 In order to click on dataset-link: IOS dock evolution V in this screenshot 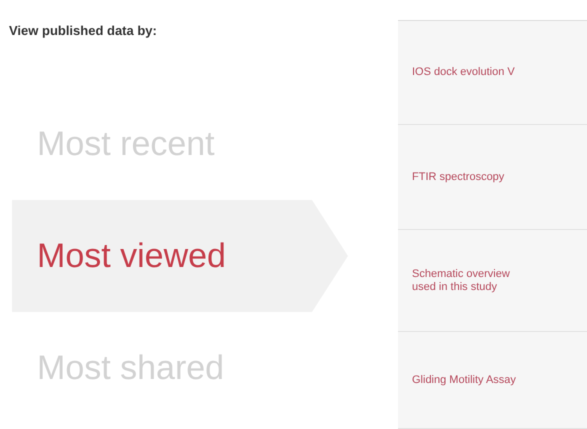, I will do `click(499, 72)`.